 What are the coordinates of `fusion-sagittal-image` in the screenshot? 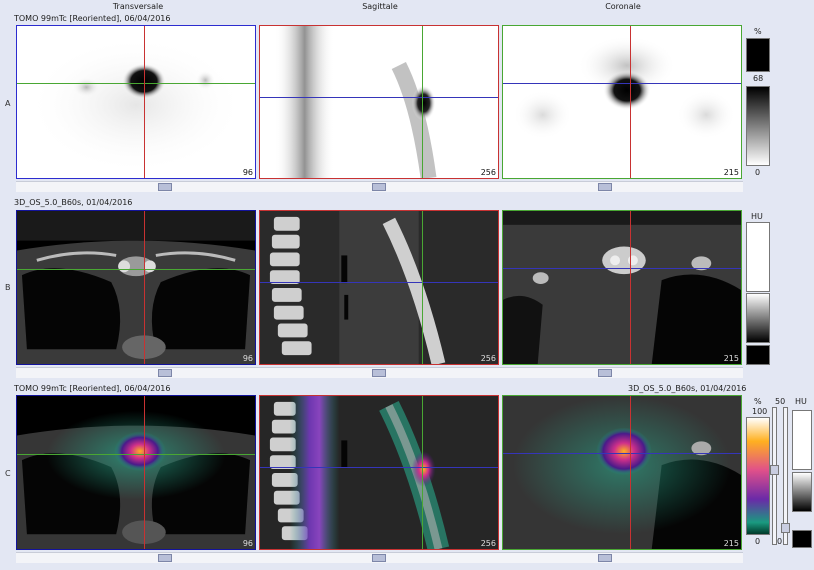 It's located at (379, 472).